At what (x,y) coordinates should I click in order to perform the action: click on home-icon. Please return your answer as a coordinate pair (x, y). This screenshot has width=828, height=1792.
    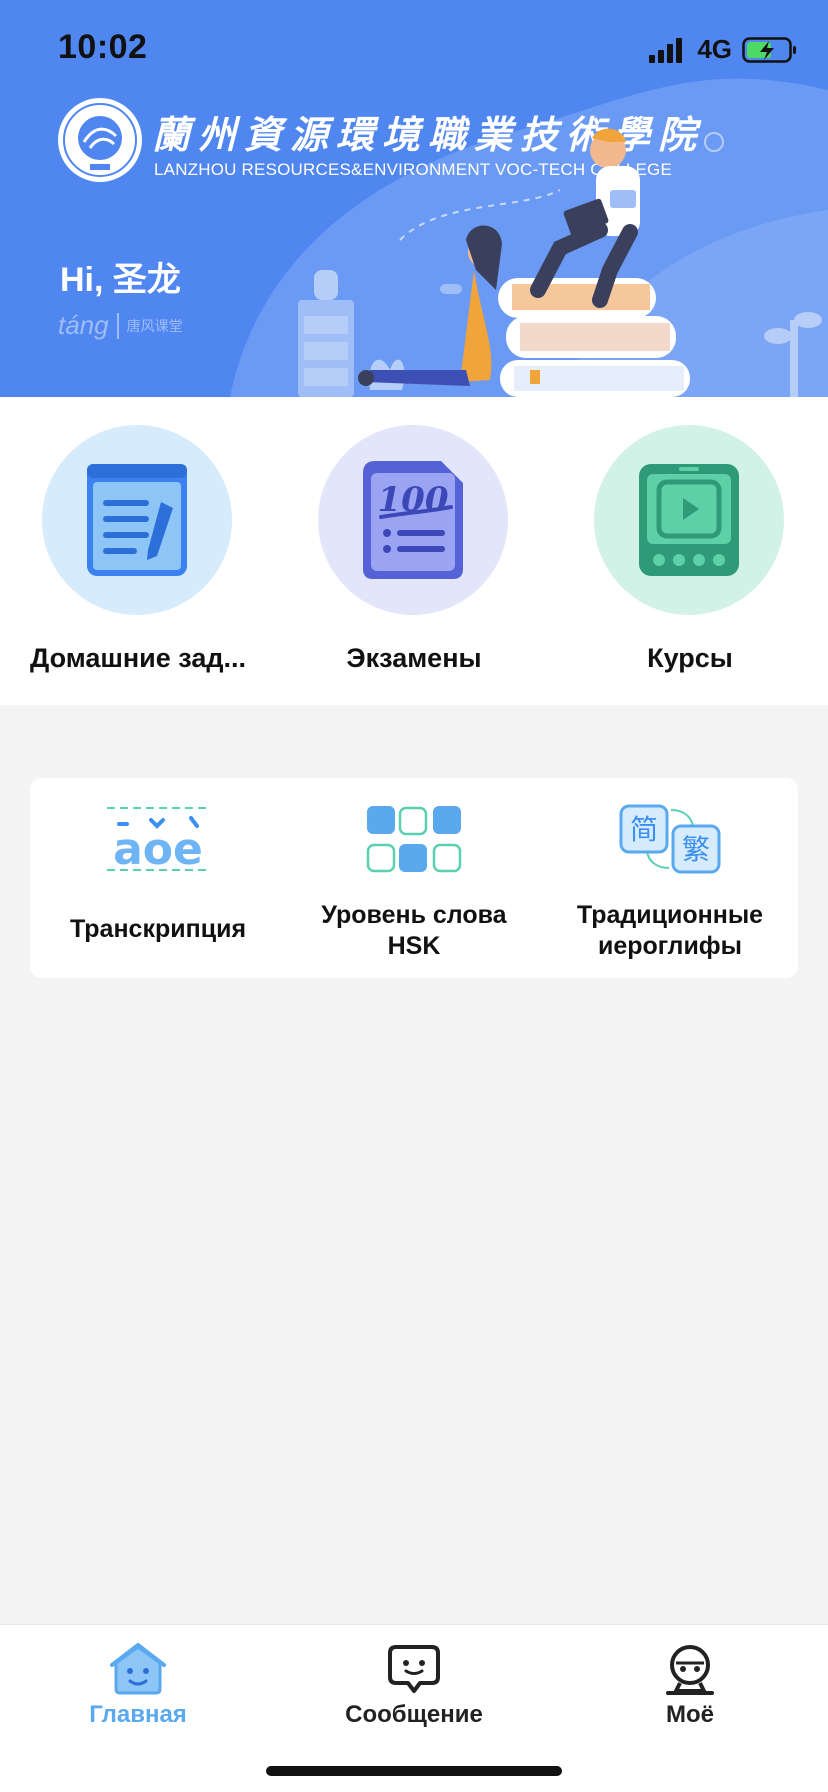
    Looking at the image, I should click on (138, 1669).